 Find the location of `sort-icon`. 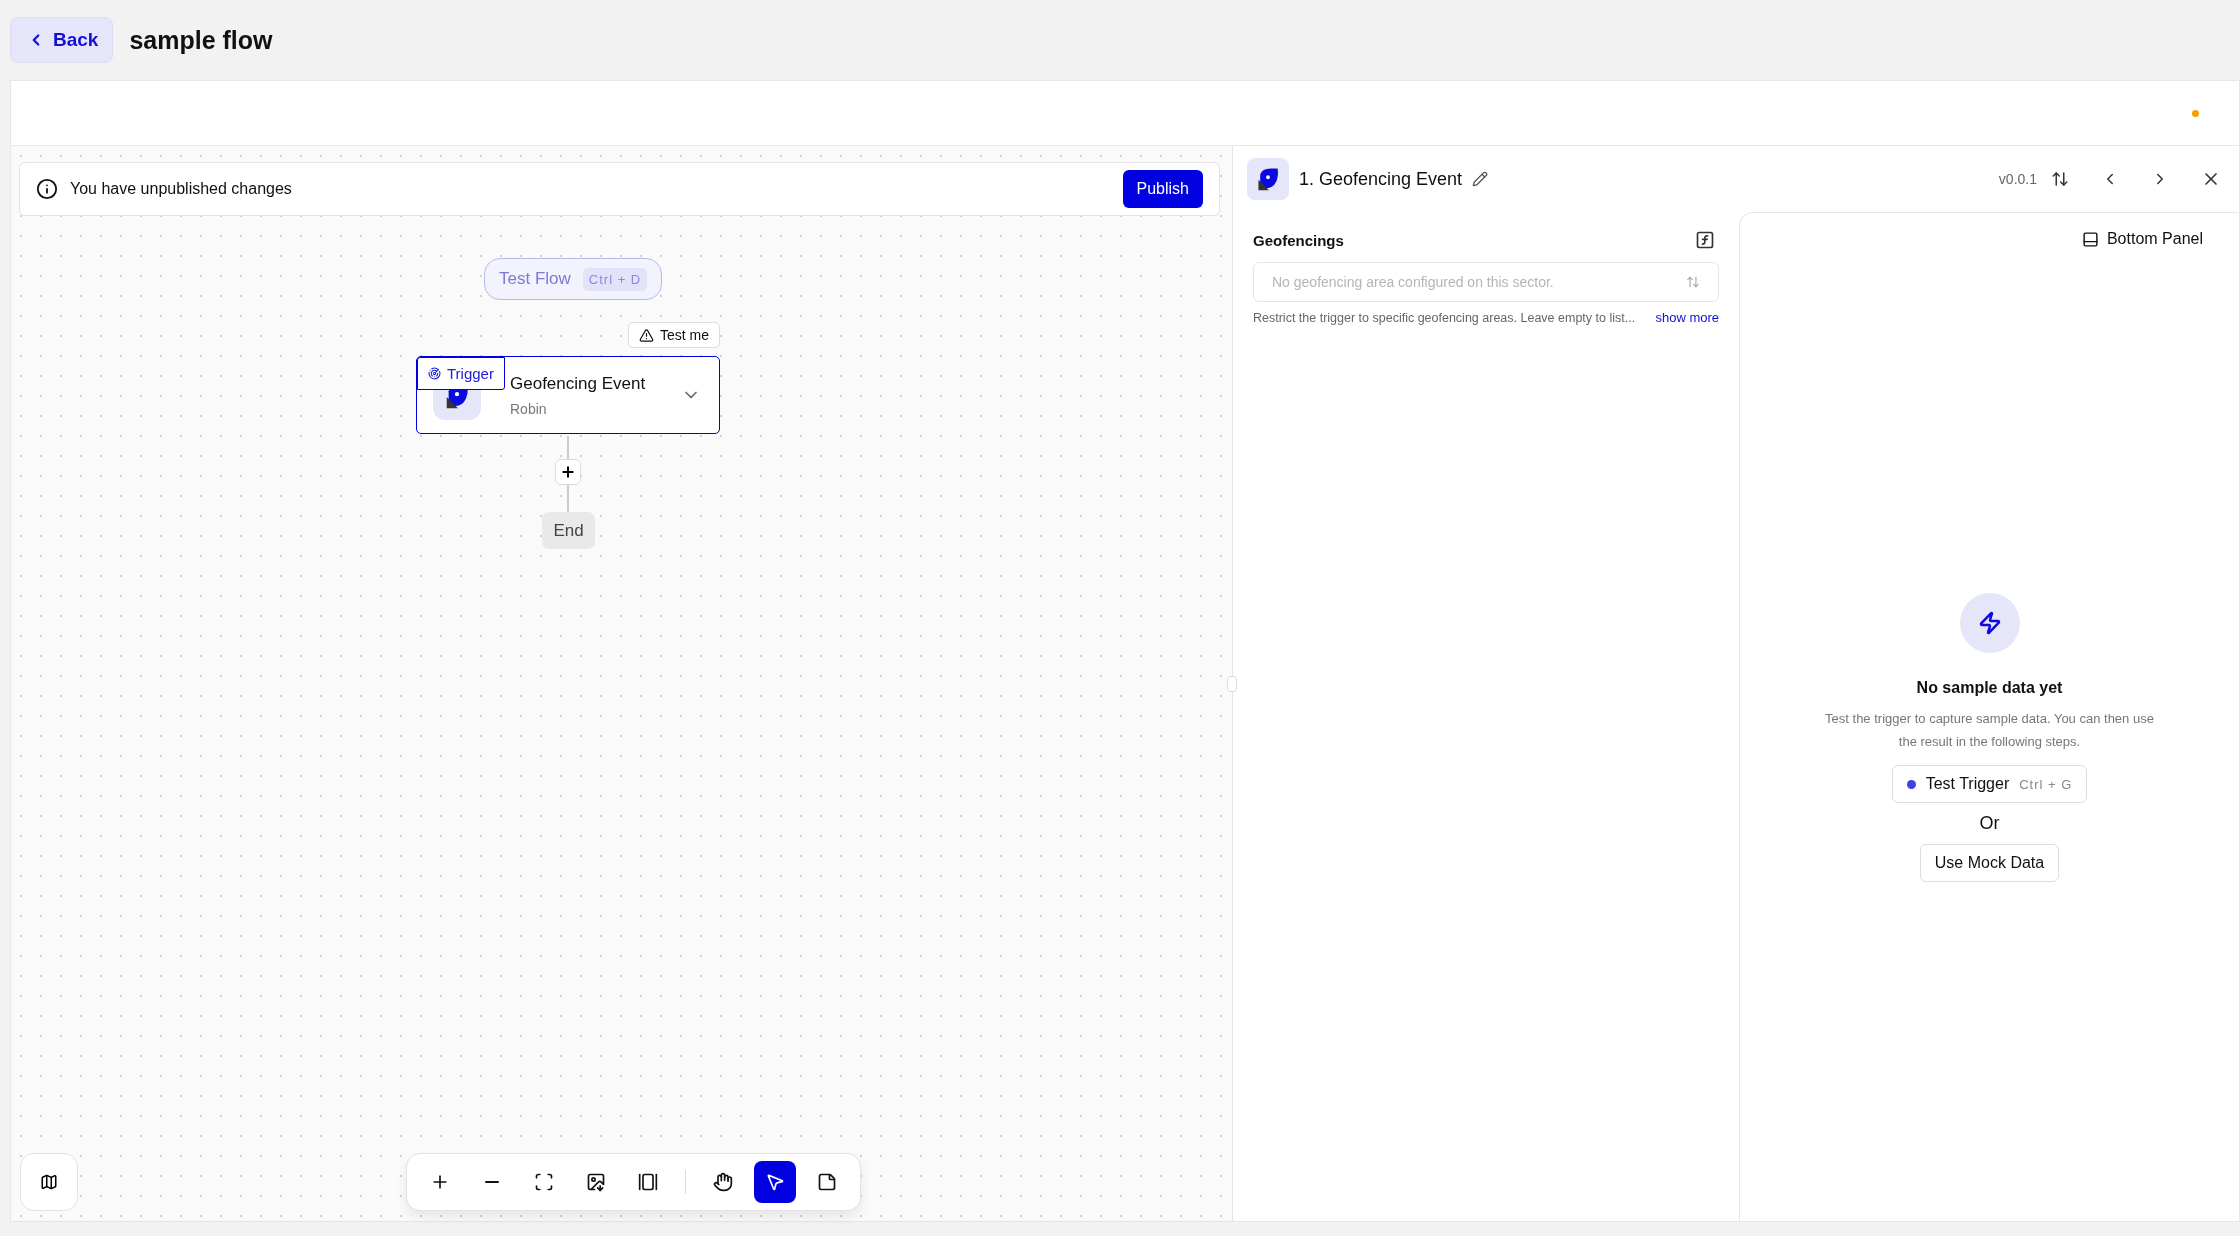

sort-icon is located at coordinates (1693, 282).